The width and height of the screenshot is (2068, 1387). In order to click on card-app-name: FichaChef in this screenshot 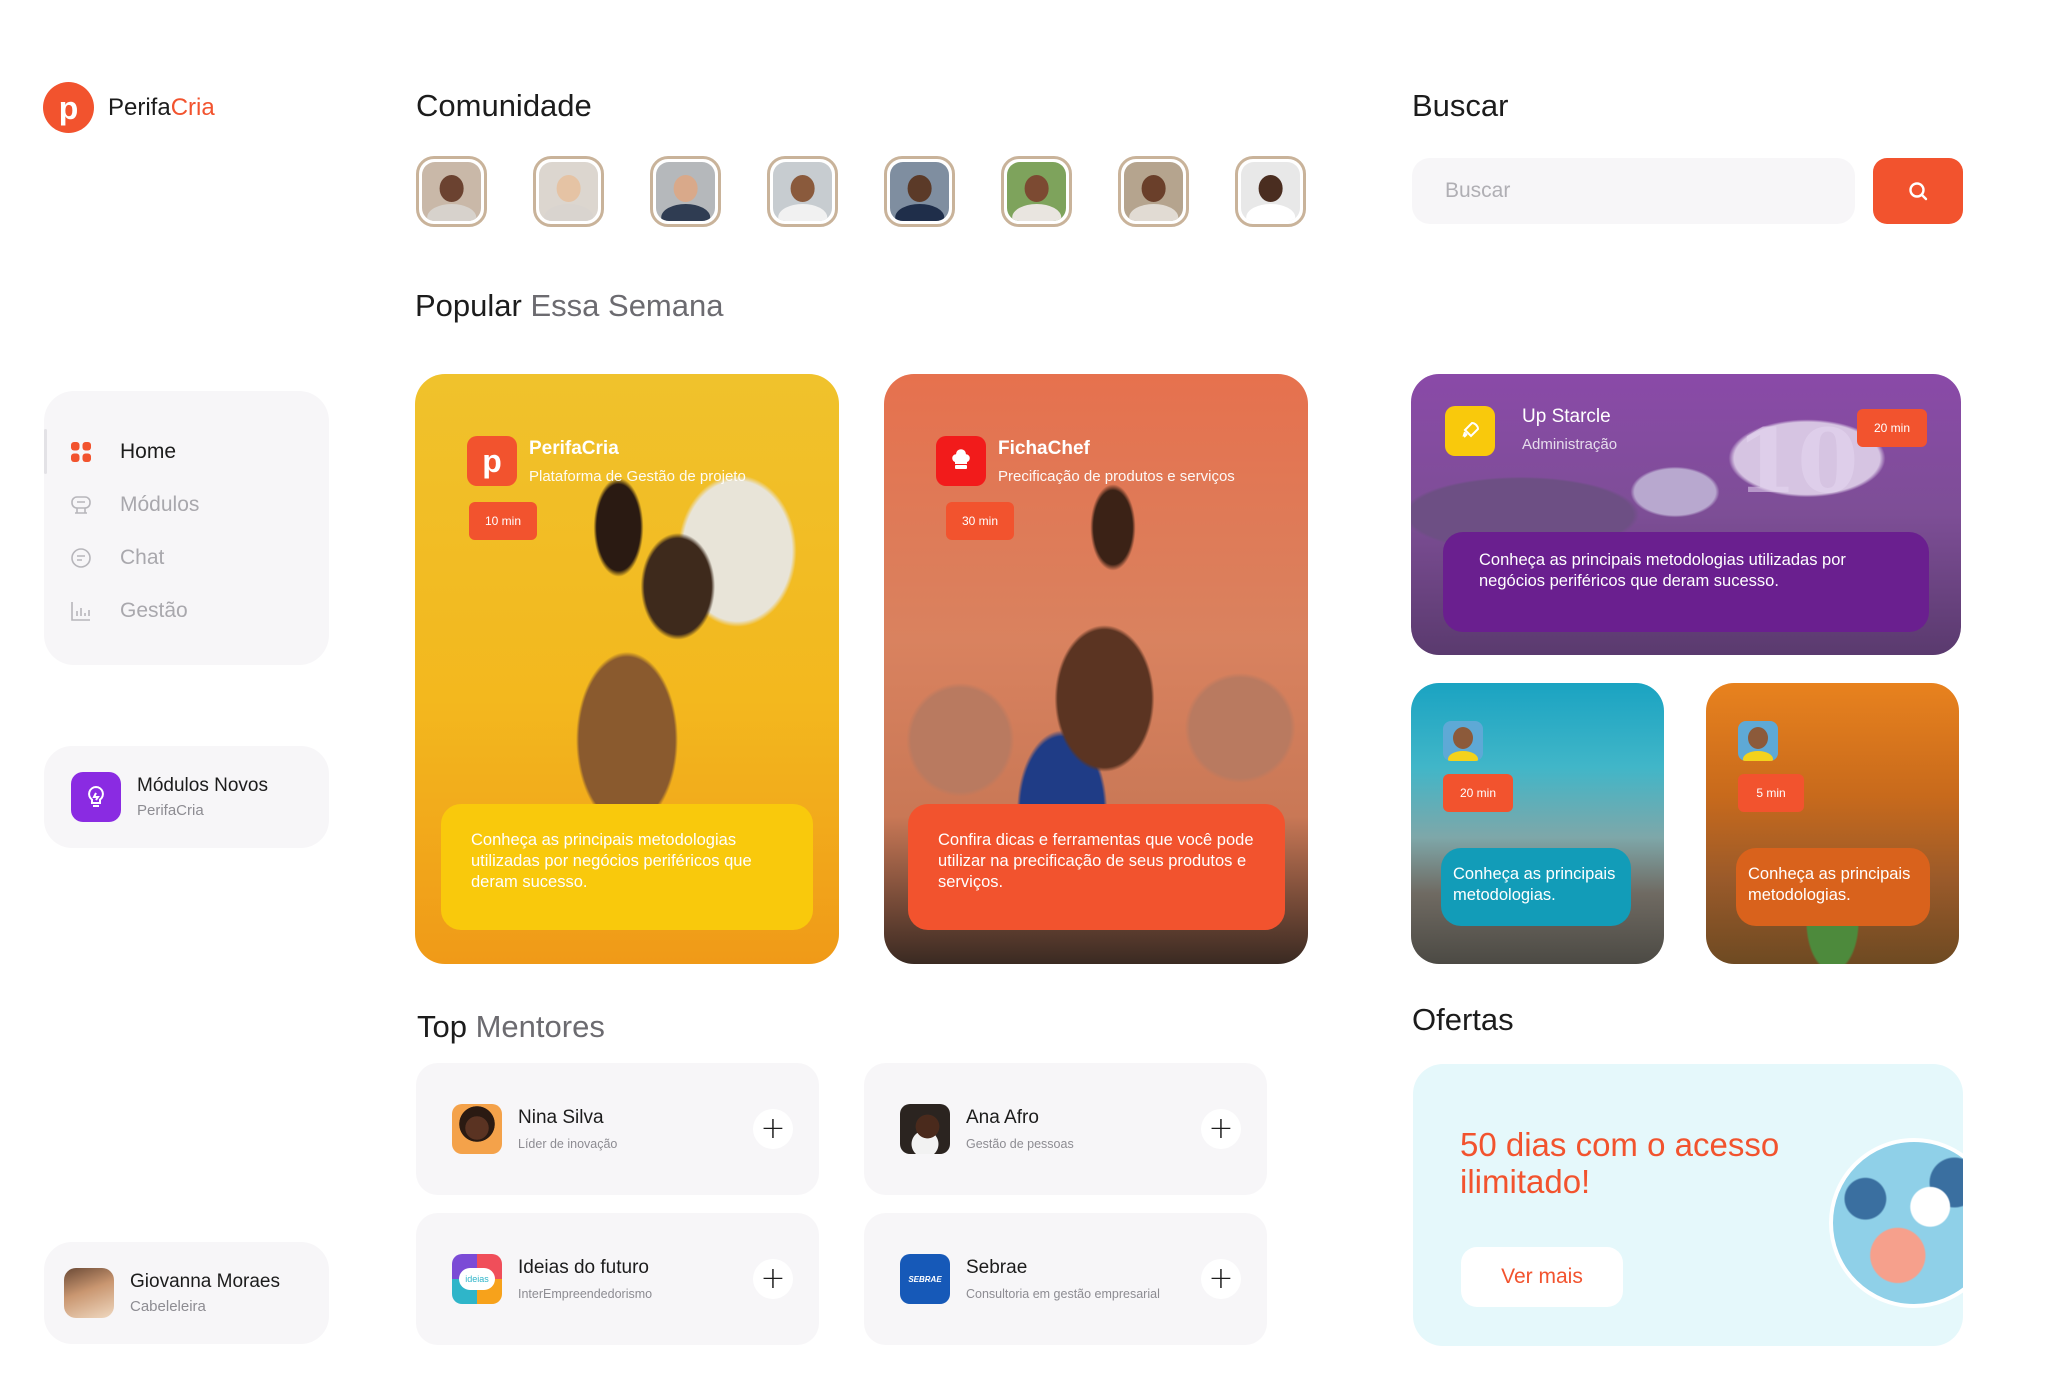, I will do `click(1044, 448)`.